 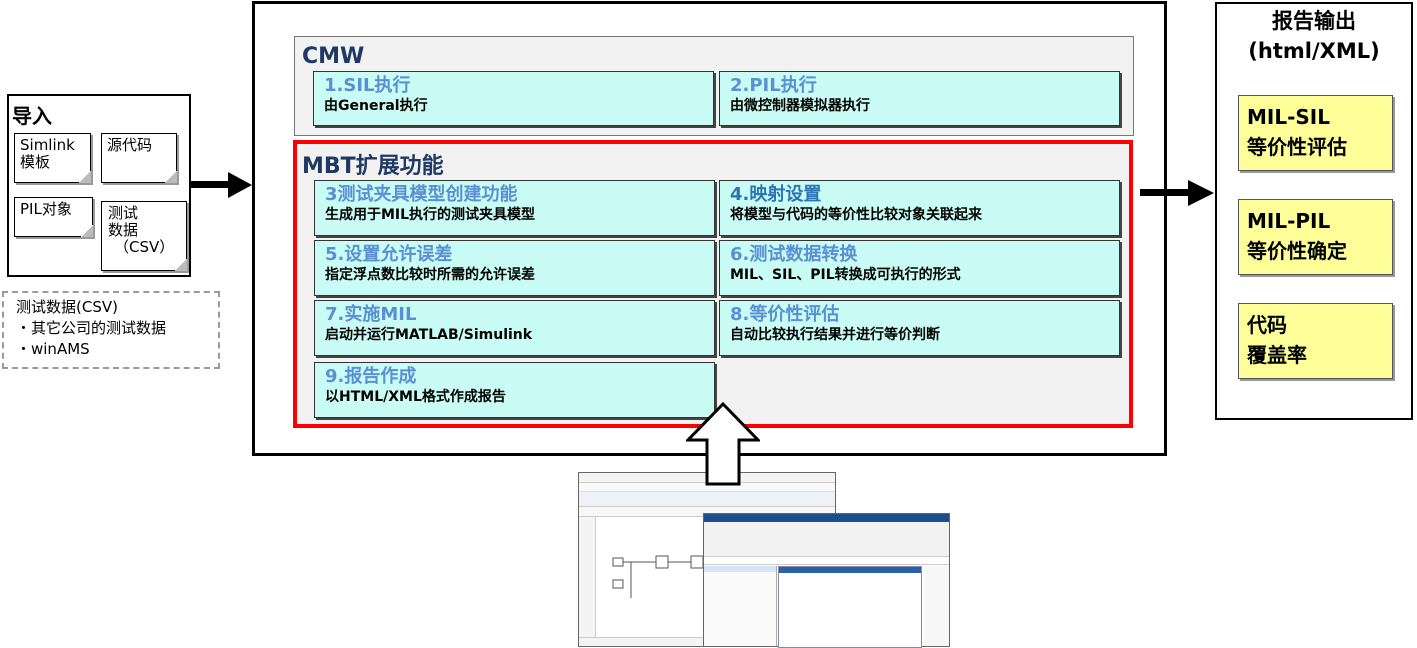 What do you see at coordinates (1297, 147) in the screenshot?
I see `note-line2: 等价性评估` at bounding box center [1297, 147].